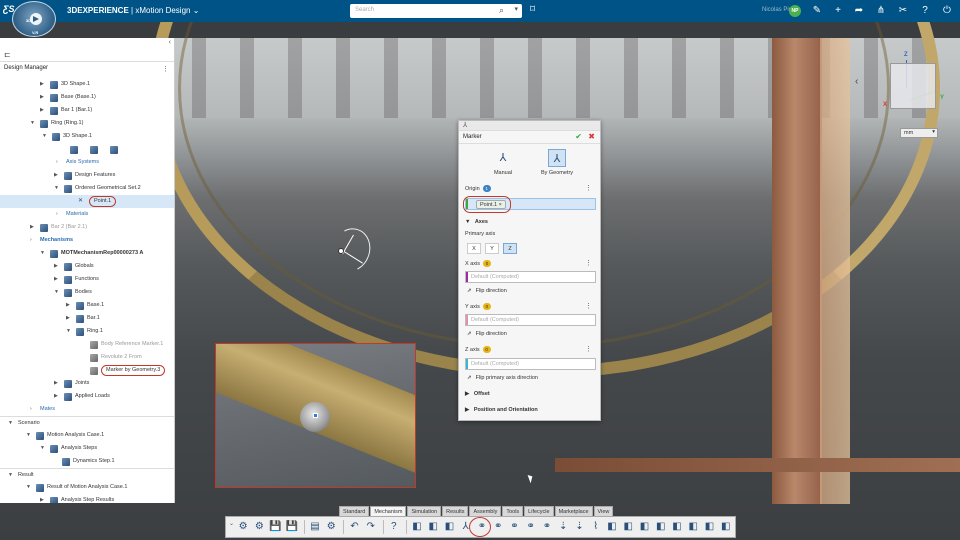  I want to click on tree-row: › Materials, so click(87, 214).